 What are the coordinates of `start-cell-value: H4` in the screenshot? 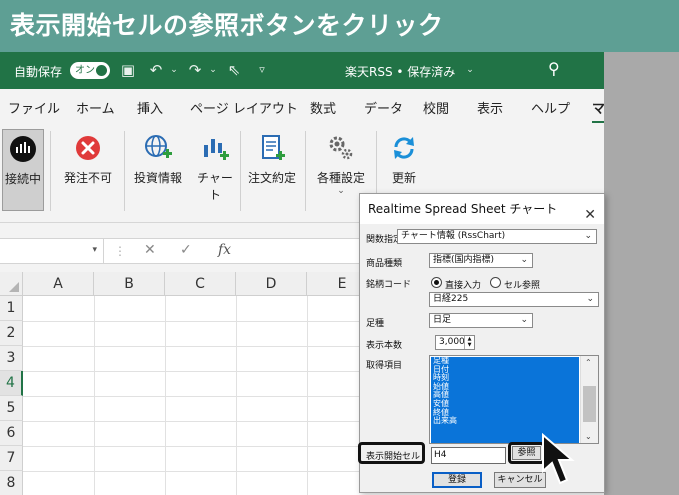 It's located at (440, 455).